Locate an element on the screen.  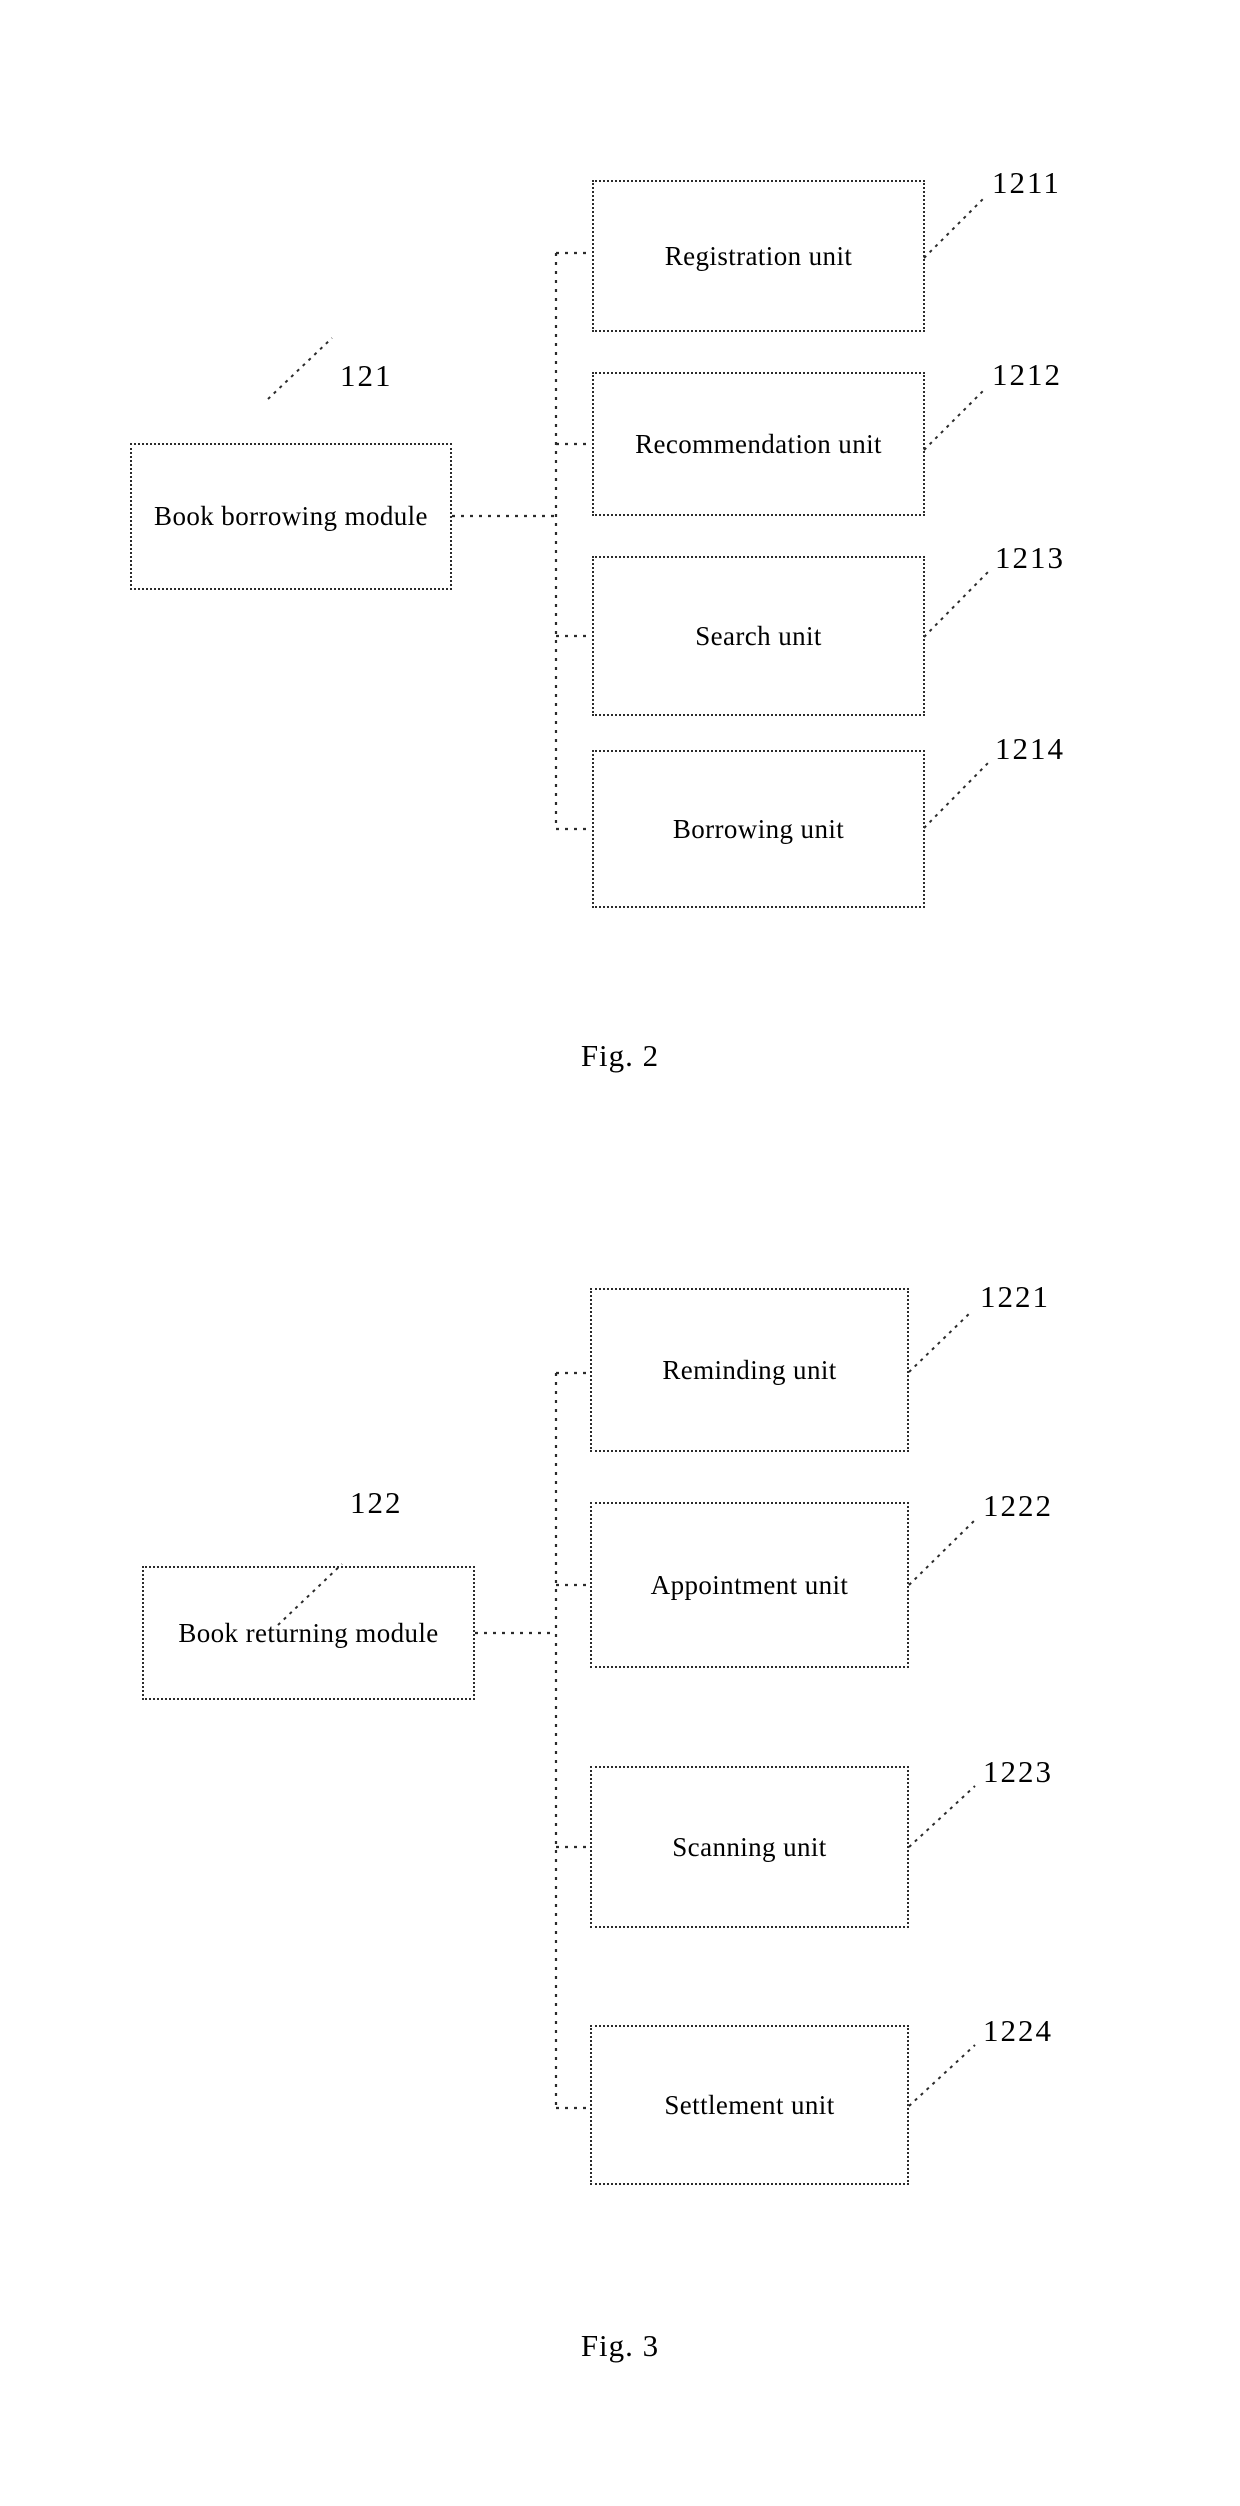
fig3-parent-node: Book returning module is located at coordinates (308, 1633).